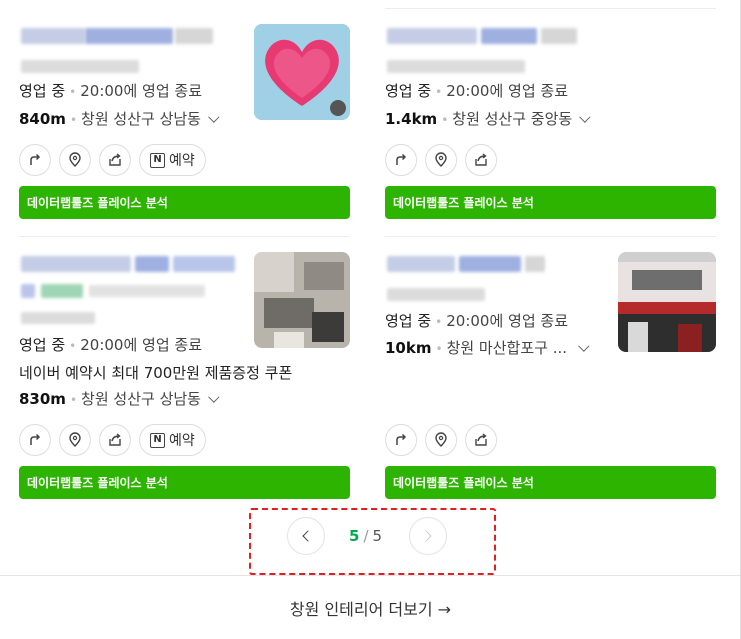  I want to click on booking-label: 예약, so click(182, 441).